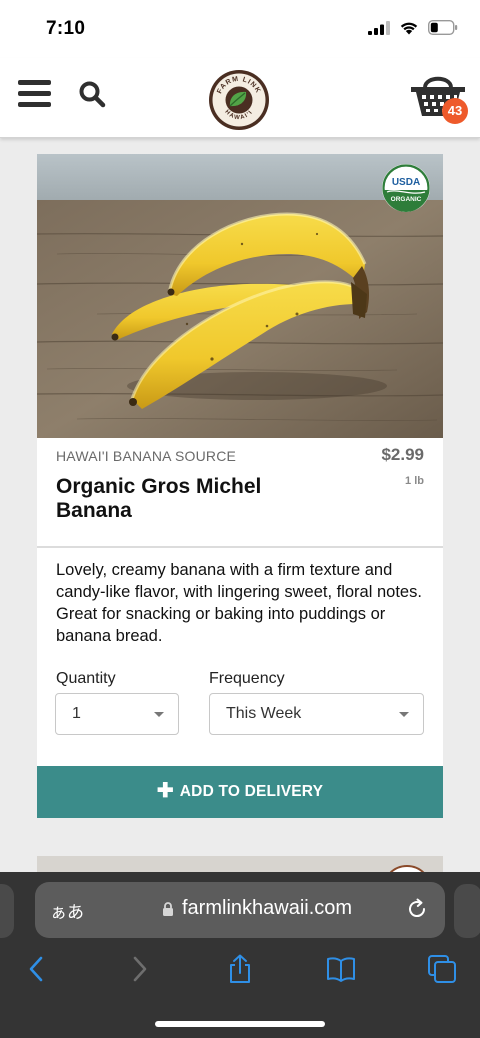 This screenshot has width=480, height=1038. Describe the element at coordinates (139, 969) in the screenshot. I see `forward-icon` at that location.